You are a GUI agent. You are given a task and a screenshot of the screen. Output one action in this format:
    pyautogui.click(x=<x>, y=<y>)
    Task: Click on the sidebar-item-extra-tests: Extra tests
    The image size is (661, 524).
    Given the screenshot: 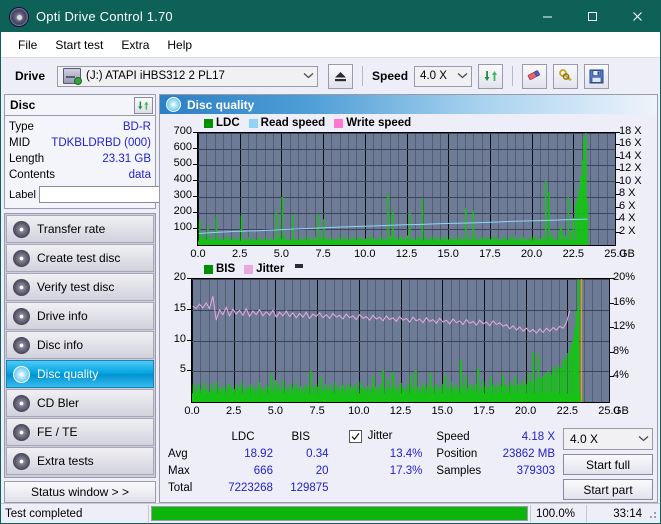 What is the action you would take?
    pyautogui.click(x=80, y=461)
    